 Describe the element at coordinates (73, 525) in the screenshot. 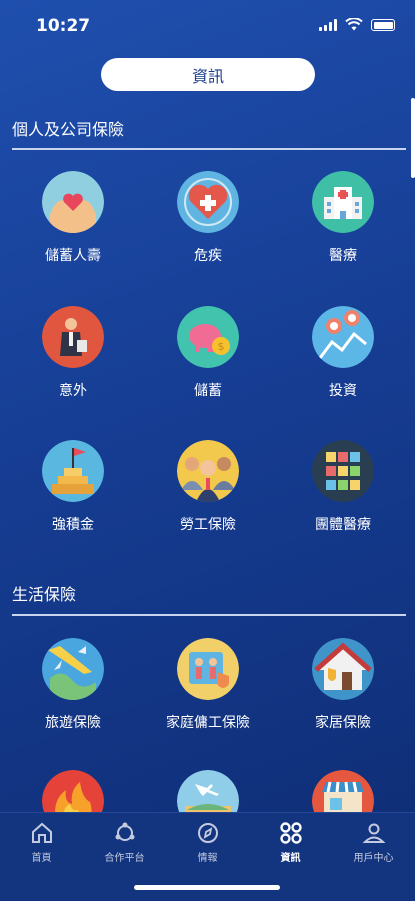

I see `menu-item-label: 強積金` at that location.